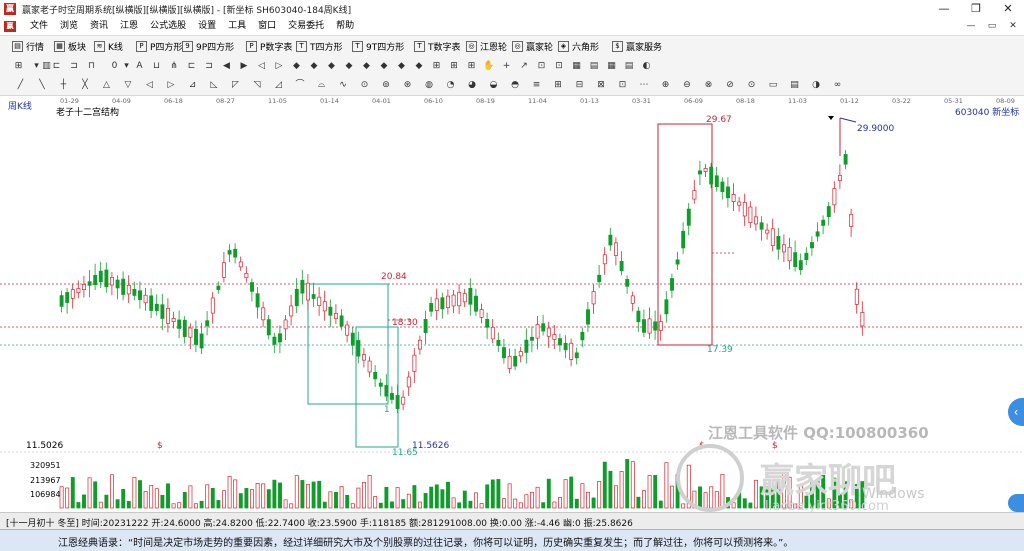 The width and height of the screenshot is (1024, 551). What do you see at coordinates (644, 85) in the screenshot?
I see `analysis-tool-icon: ⋯` at bounding box center [644, 85].